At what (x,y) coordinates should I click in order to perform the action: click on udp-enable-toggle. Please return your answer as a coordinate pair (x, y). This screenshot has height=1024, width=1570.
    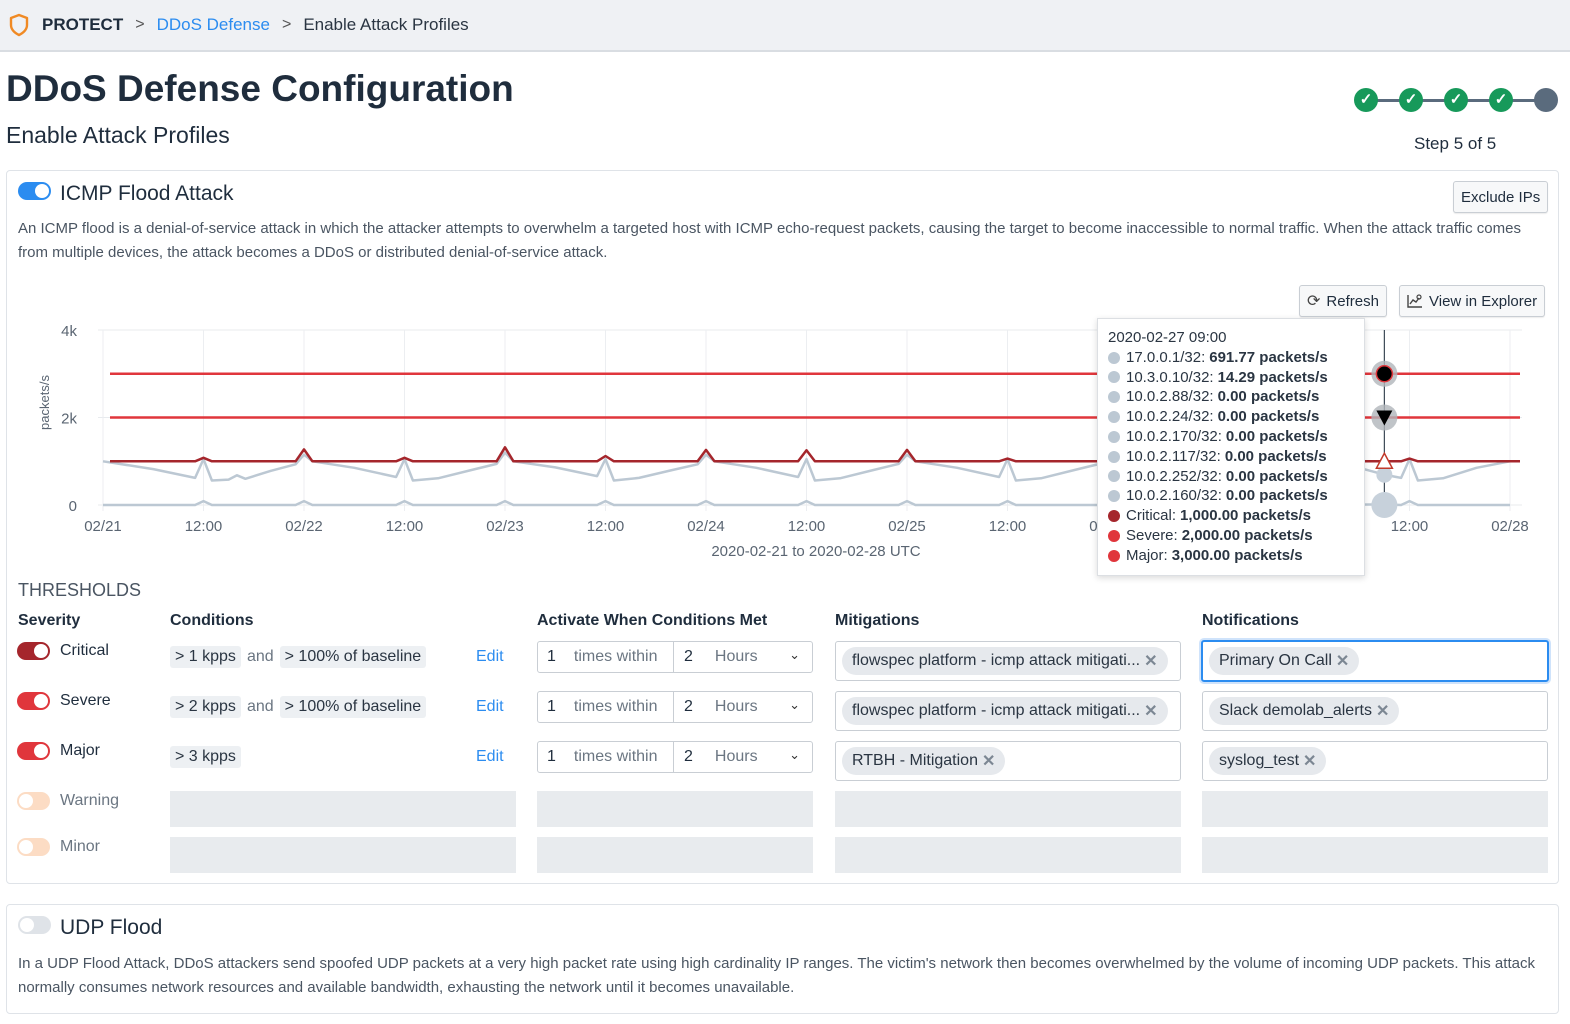
    Looking at the image, I should click on (34, 925).